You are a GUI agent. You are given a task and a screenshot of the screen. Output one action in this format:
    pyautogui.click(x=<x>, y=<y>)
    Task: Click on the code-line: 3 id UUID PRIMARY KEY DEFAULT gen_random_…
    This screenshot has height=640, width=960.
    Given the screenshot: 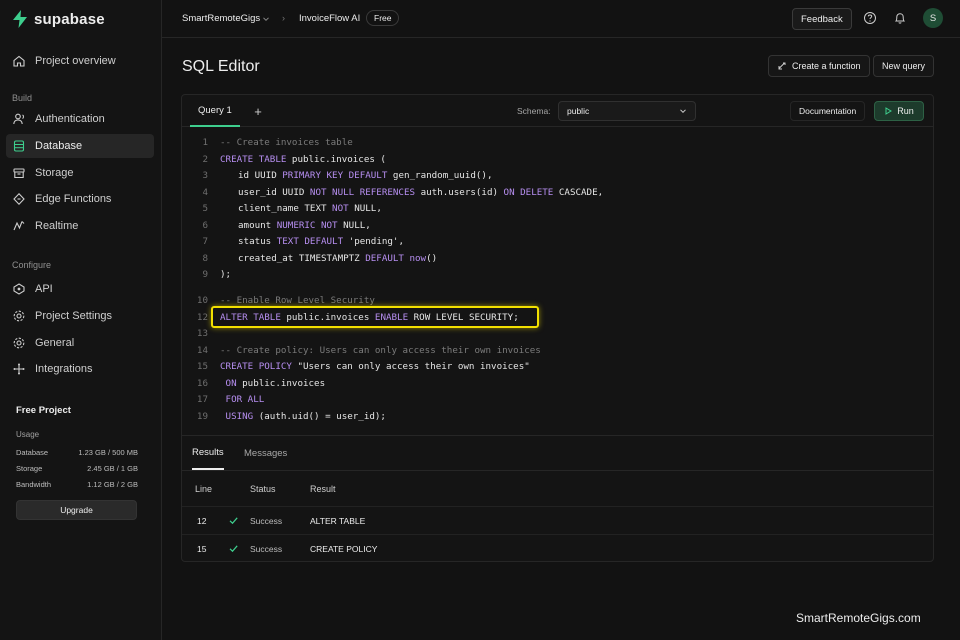 What is the action you would take?
    pyautogui.click(x=557, y=176)
    